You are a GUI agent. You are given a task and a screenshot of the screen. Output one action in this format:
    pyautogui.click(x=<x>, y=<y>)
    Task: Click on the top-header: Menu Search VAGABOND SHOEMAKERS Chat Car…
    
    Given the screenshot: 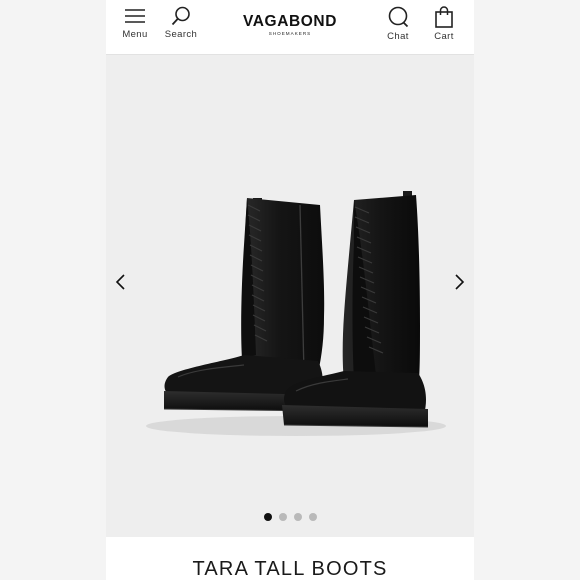 What is the action you would take?
    pyautogui.click(x=290, y=27)
    